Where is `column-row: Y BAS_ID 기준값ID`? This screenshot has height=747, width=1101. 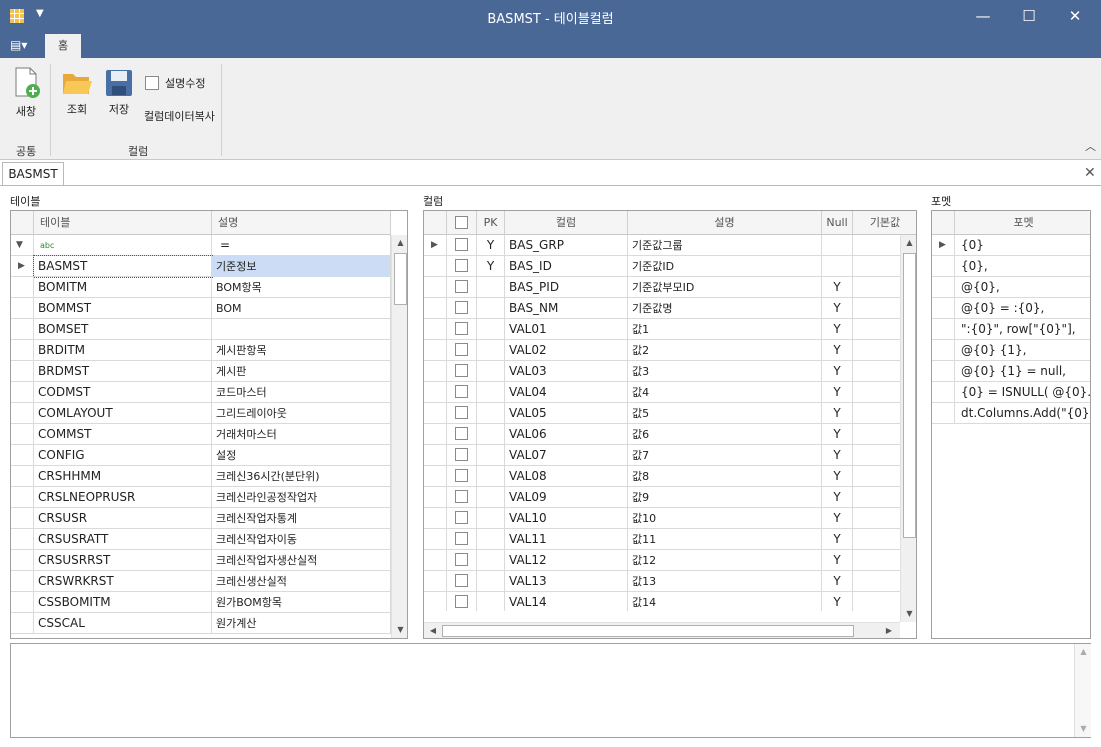 column-row: Y BAS_ID 기준값ID is located at coordinates (662, 266).